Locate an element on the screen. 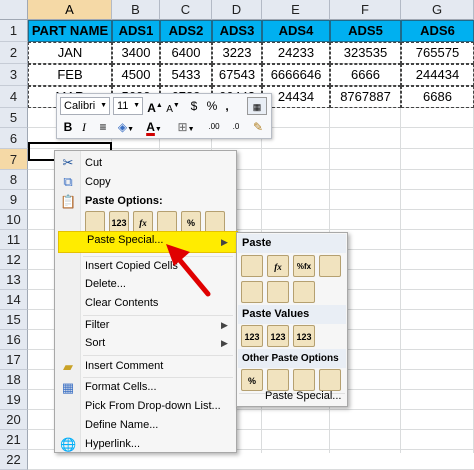  row-header-7: 7 is located at coordinates (14, 159).